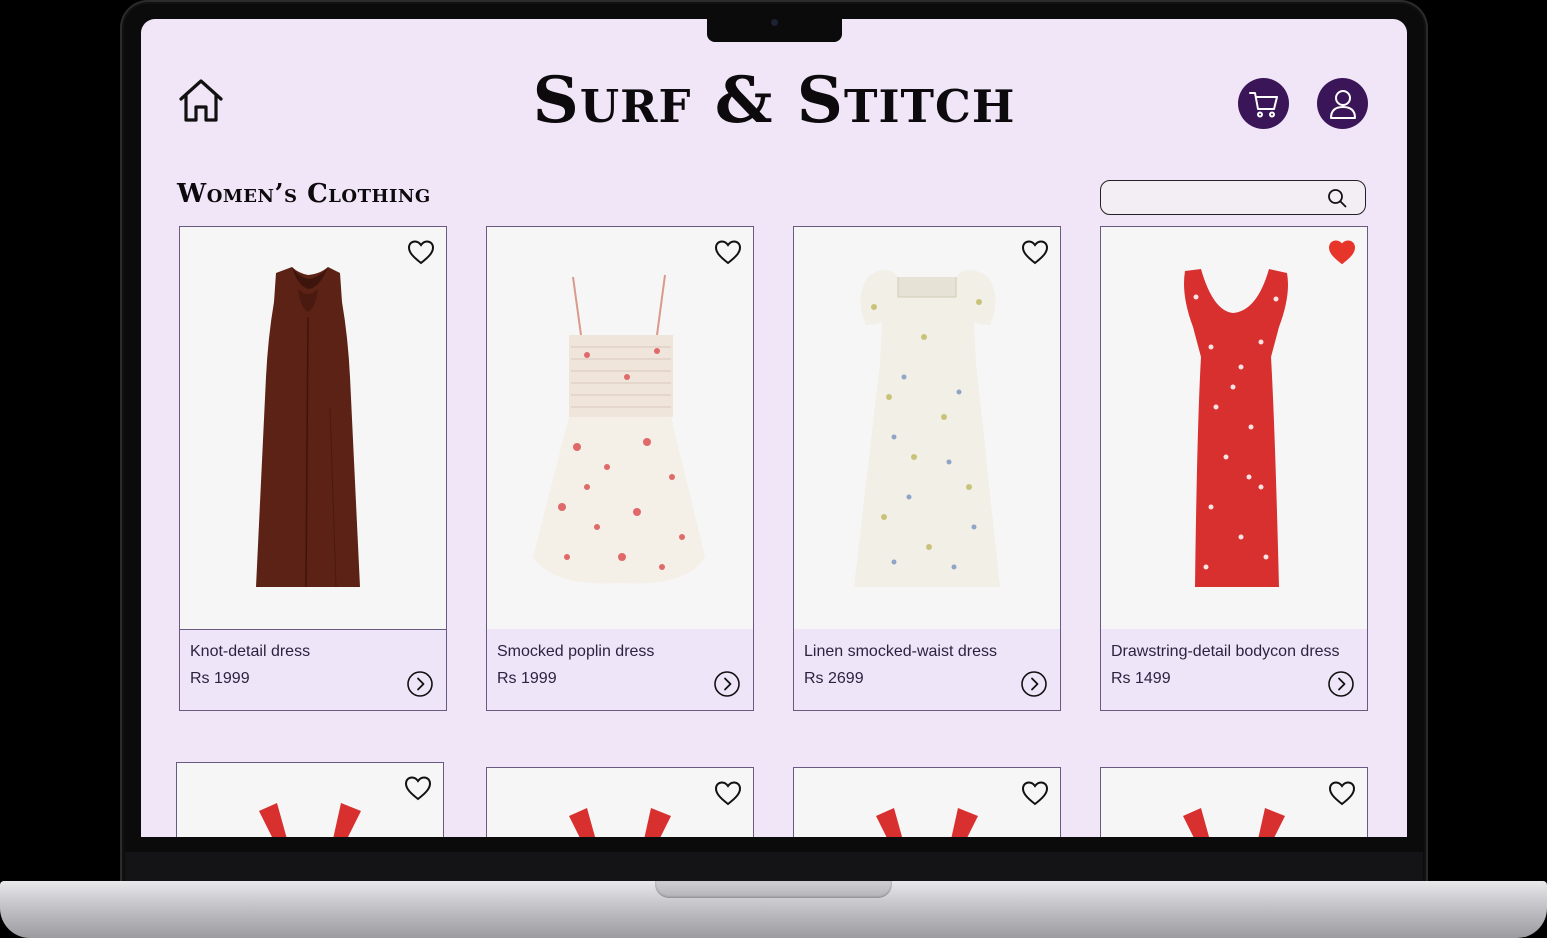 The image size is (1547, 938). I want to click on user-icon, so click(1342, 104).